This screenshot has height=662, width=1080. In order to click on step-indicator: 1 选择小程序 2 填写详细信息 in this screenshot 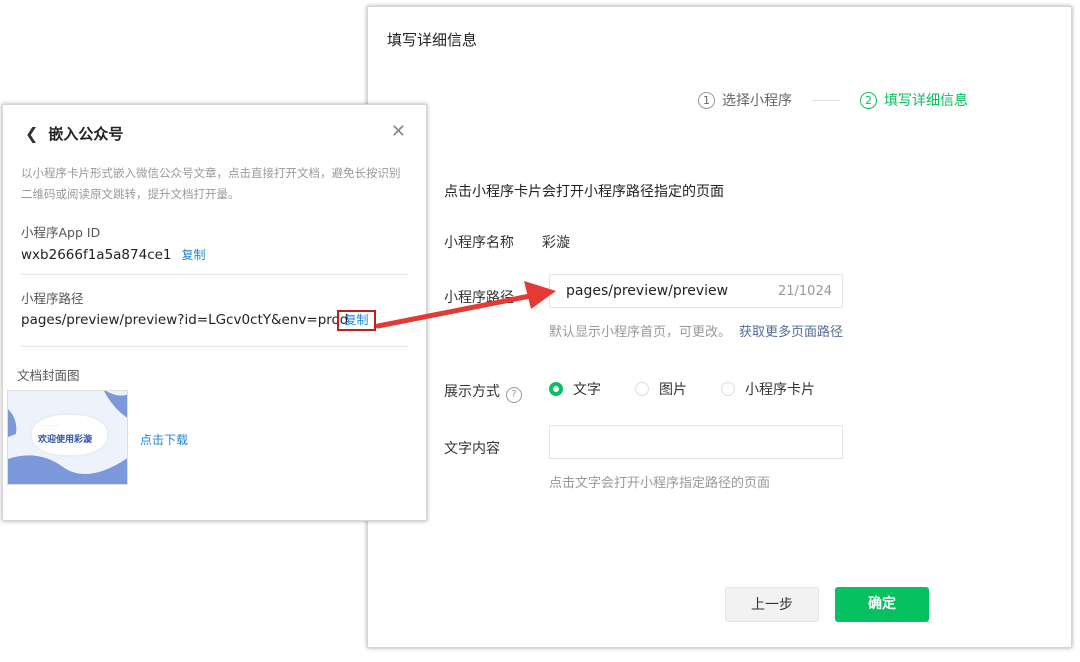, I will do `click(833, 100)`.